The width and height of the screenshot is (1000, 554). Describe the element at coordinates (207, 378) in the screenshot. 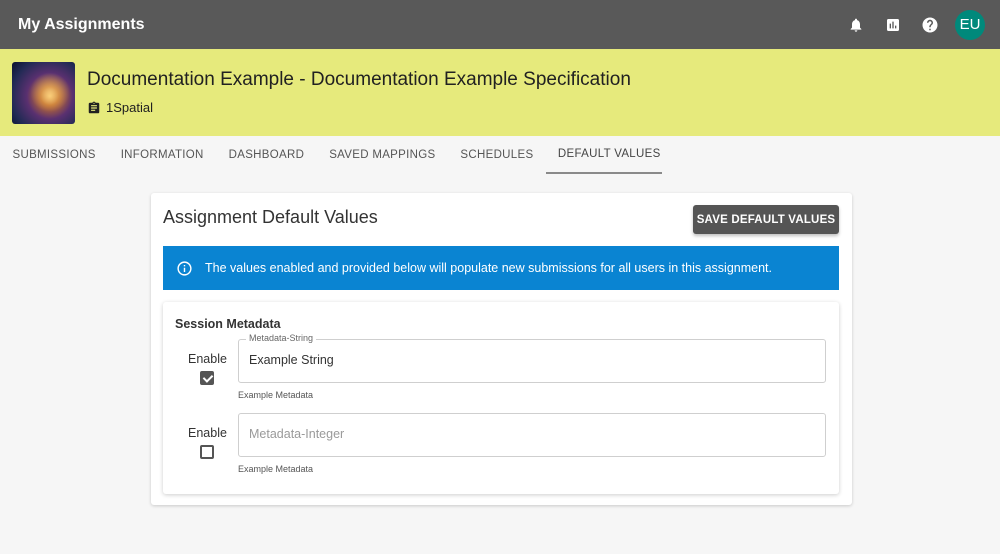

I see `enable-checkbox-string` at that location.